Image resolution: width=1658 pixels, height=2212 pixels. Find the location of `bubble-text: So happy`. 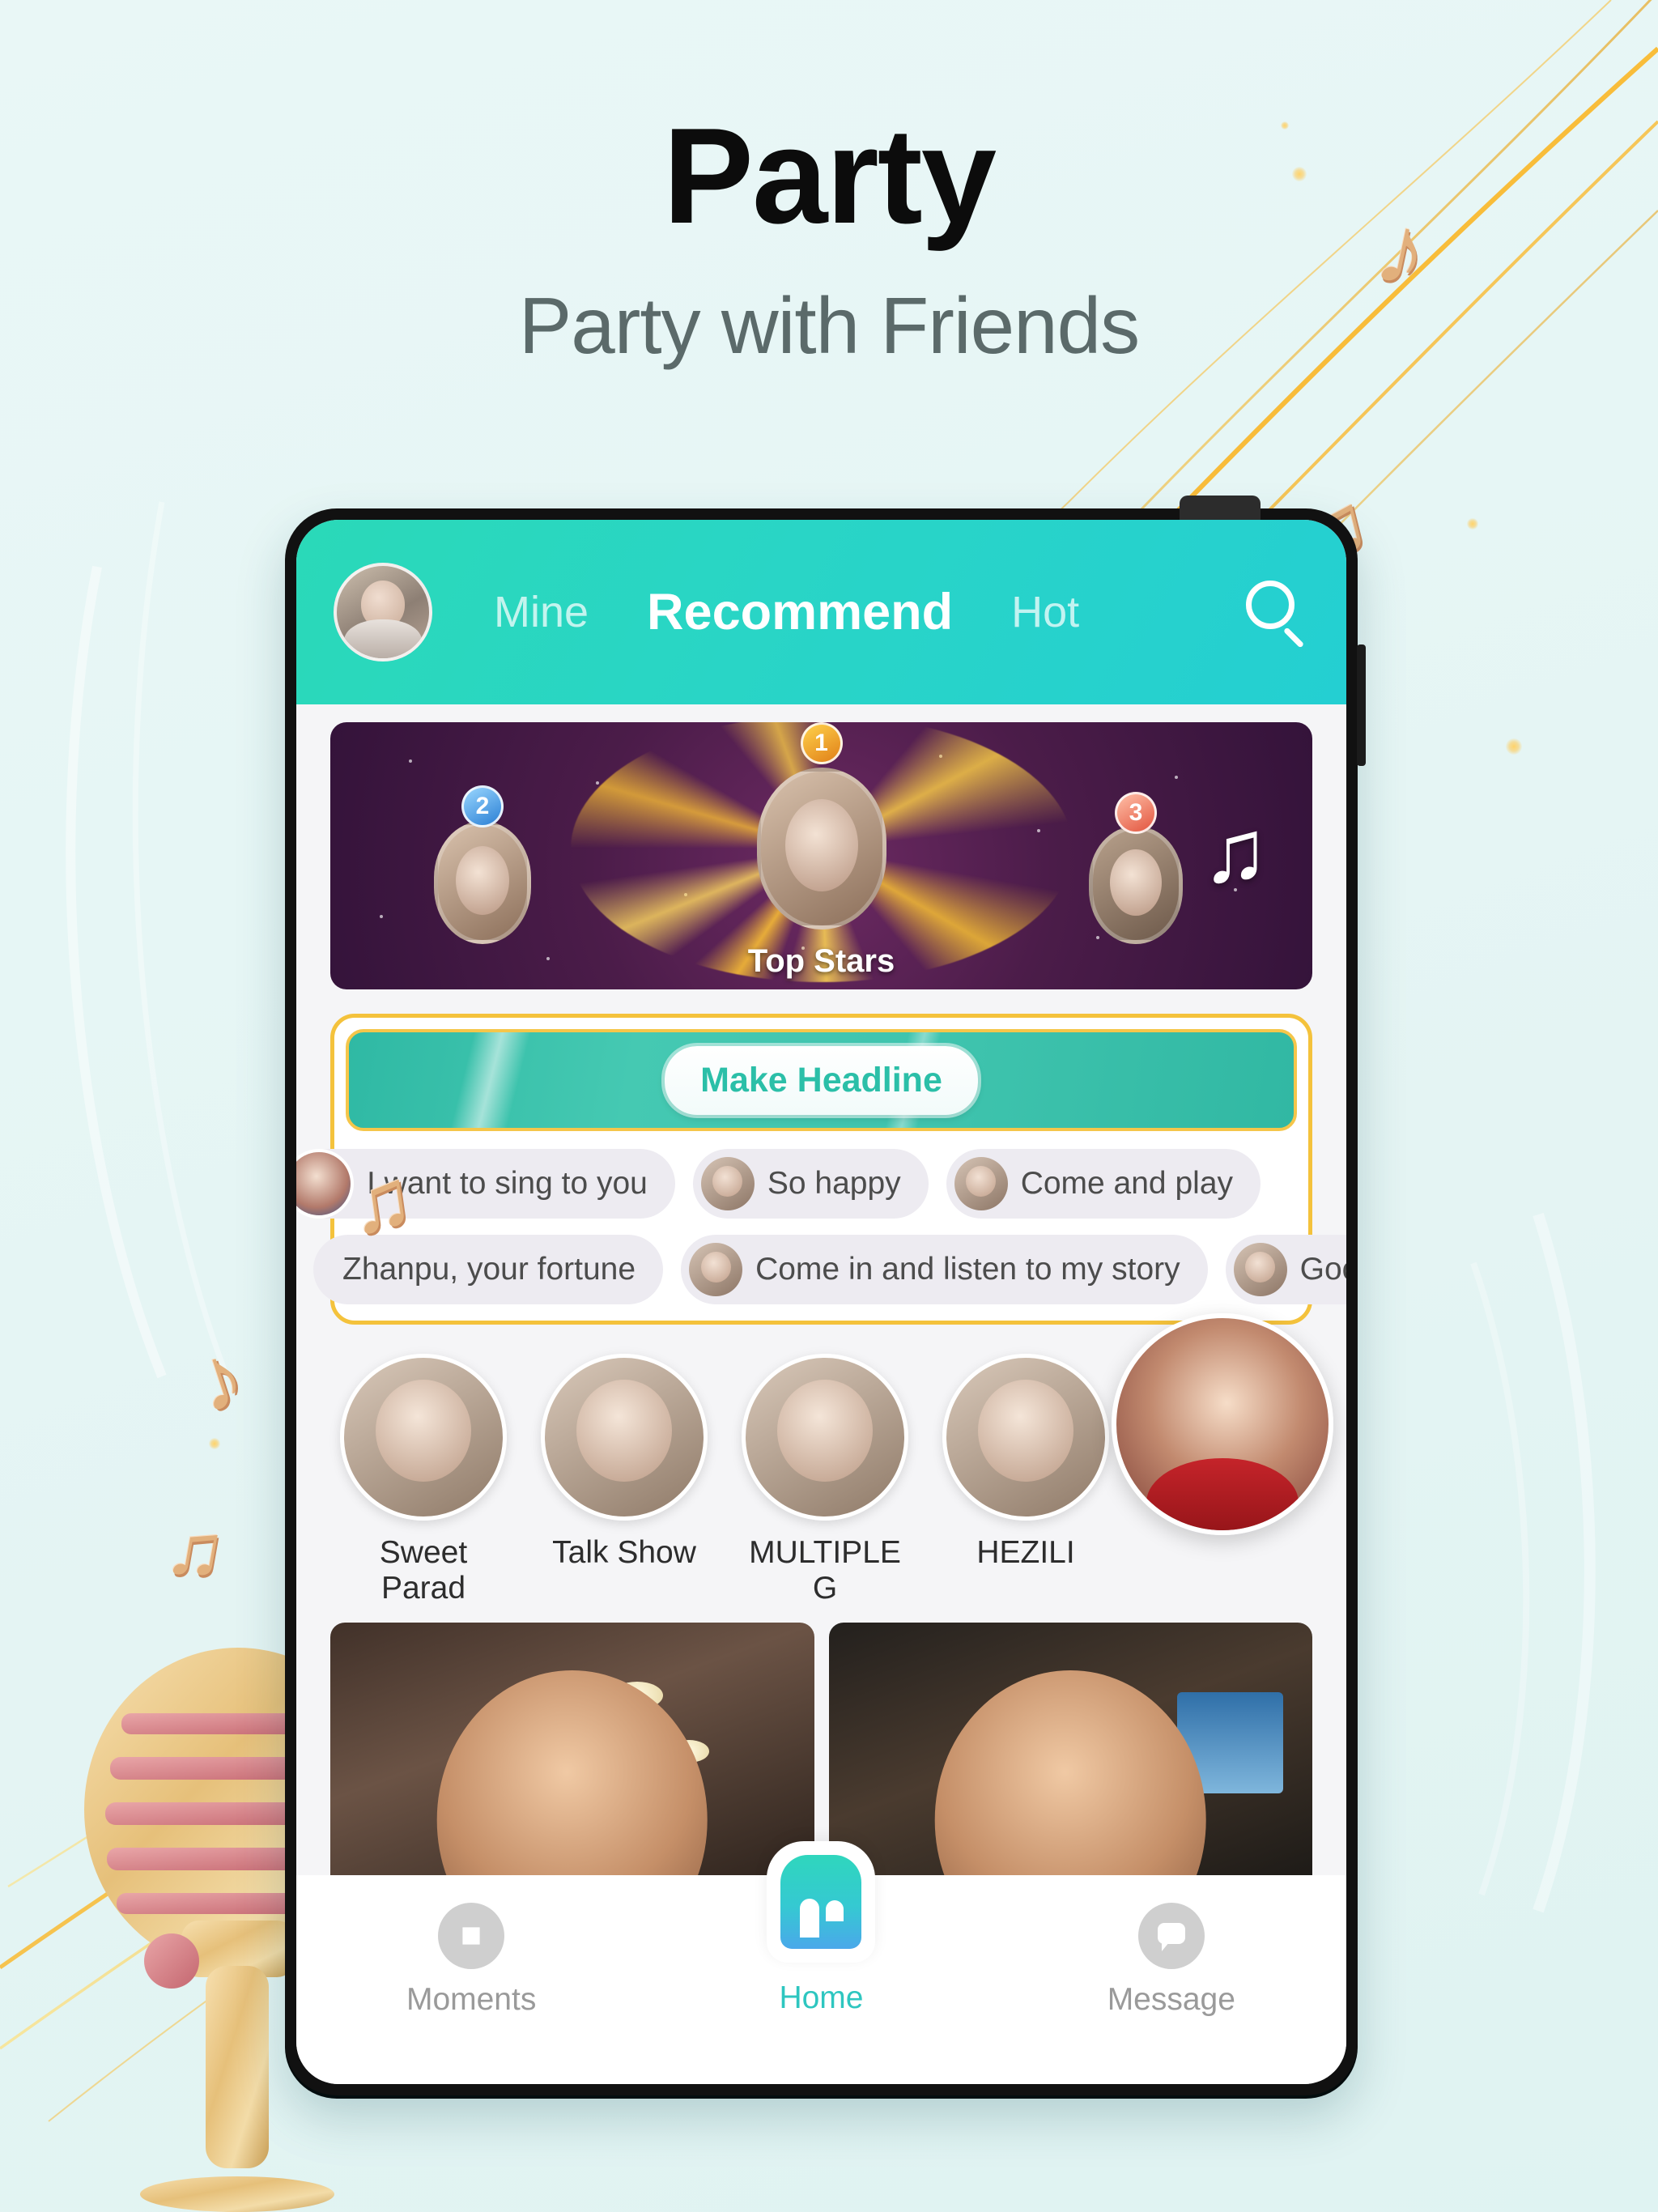

bubble-text: So happy is located at coordinates (834, 1184).